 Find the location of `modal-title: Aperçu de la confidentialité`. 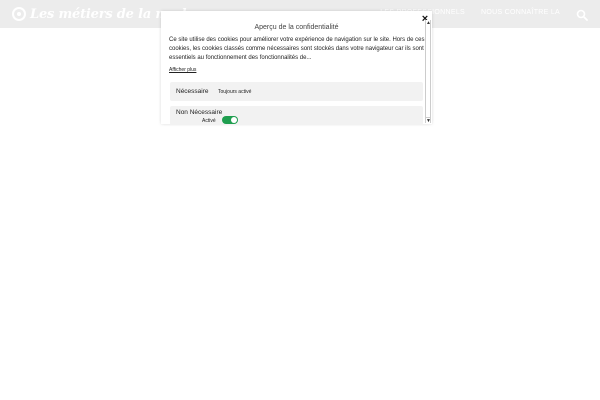

modal-title: Aperçu de la confidentialité is located at coordinates (296, 27).